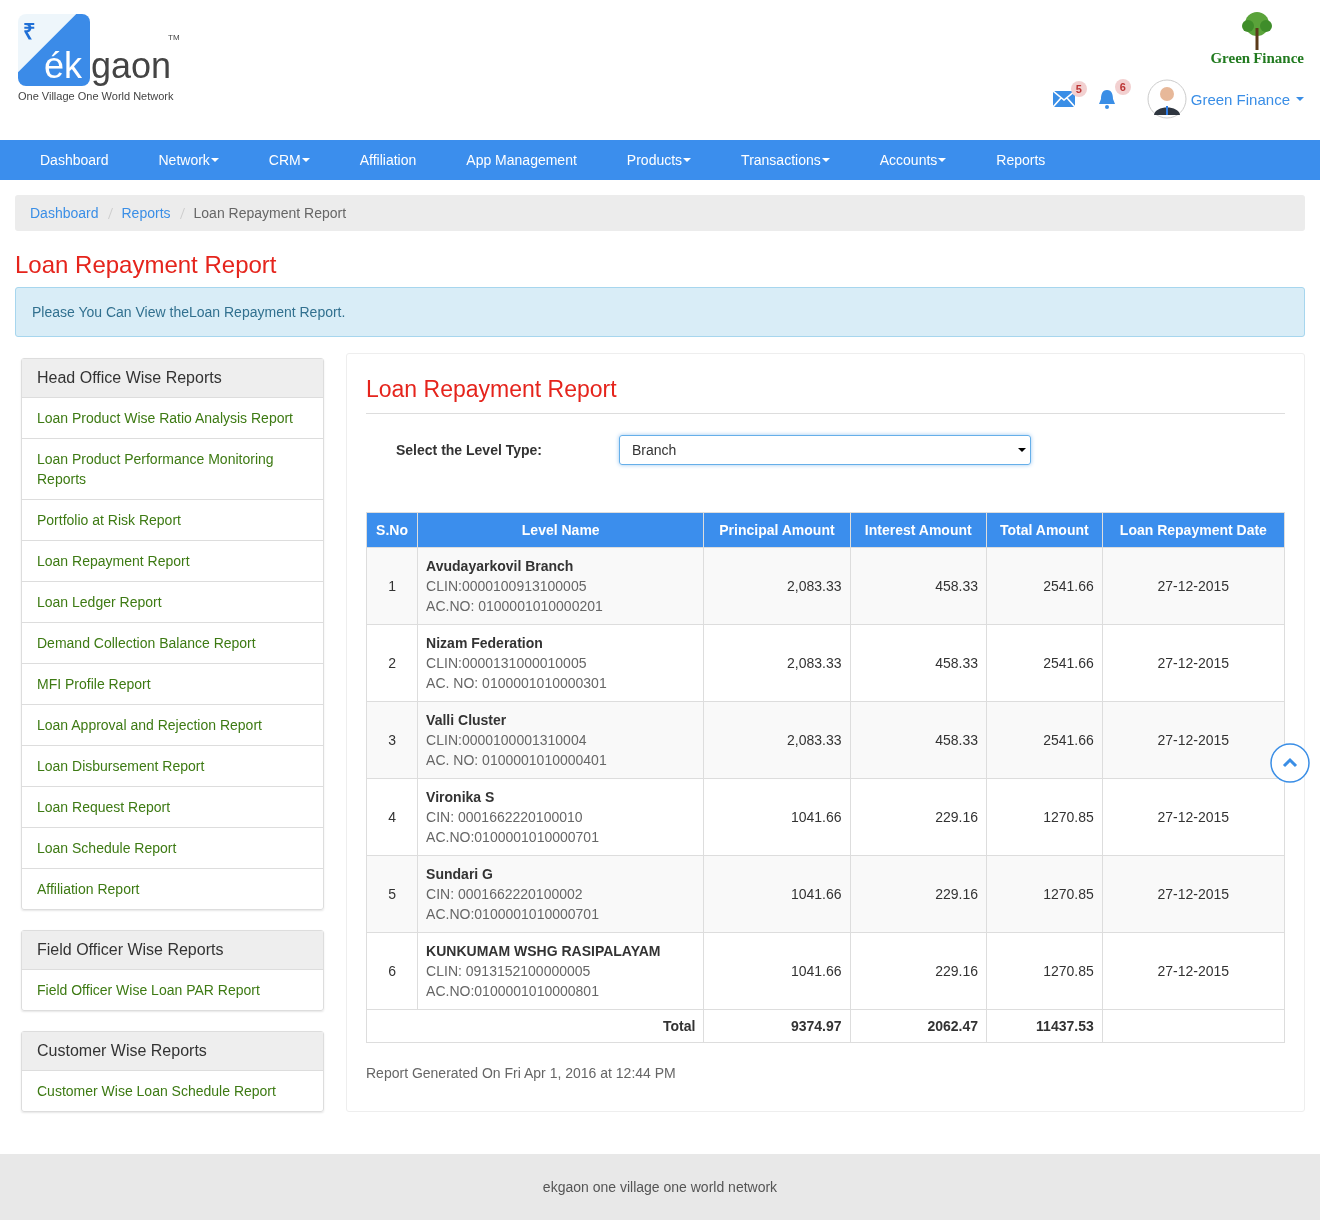 This screenshot has width=1320, height=1232. Describe the element at coordinates (509, 971) in the screenshot. I see `id-text: CLIN: 0913152100000005` at that location.